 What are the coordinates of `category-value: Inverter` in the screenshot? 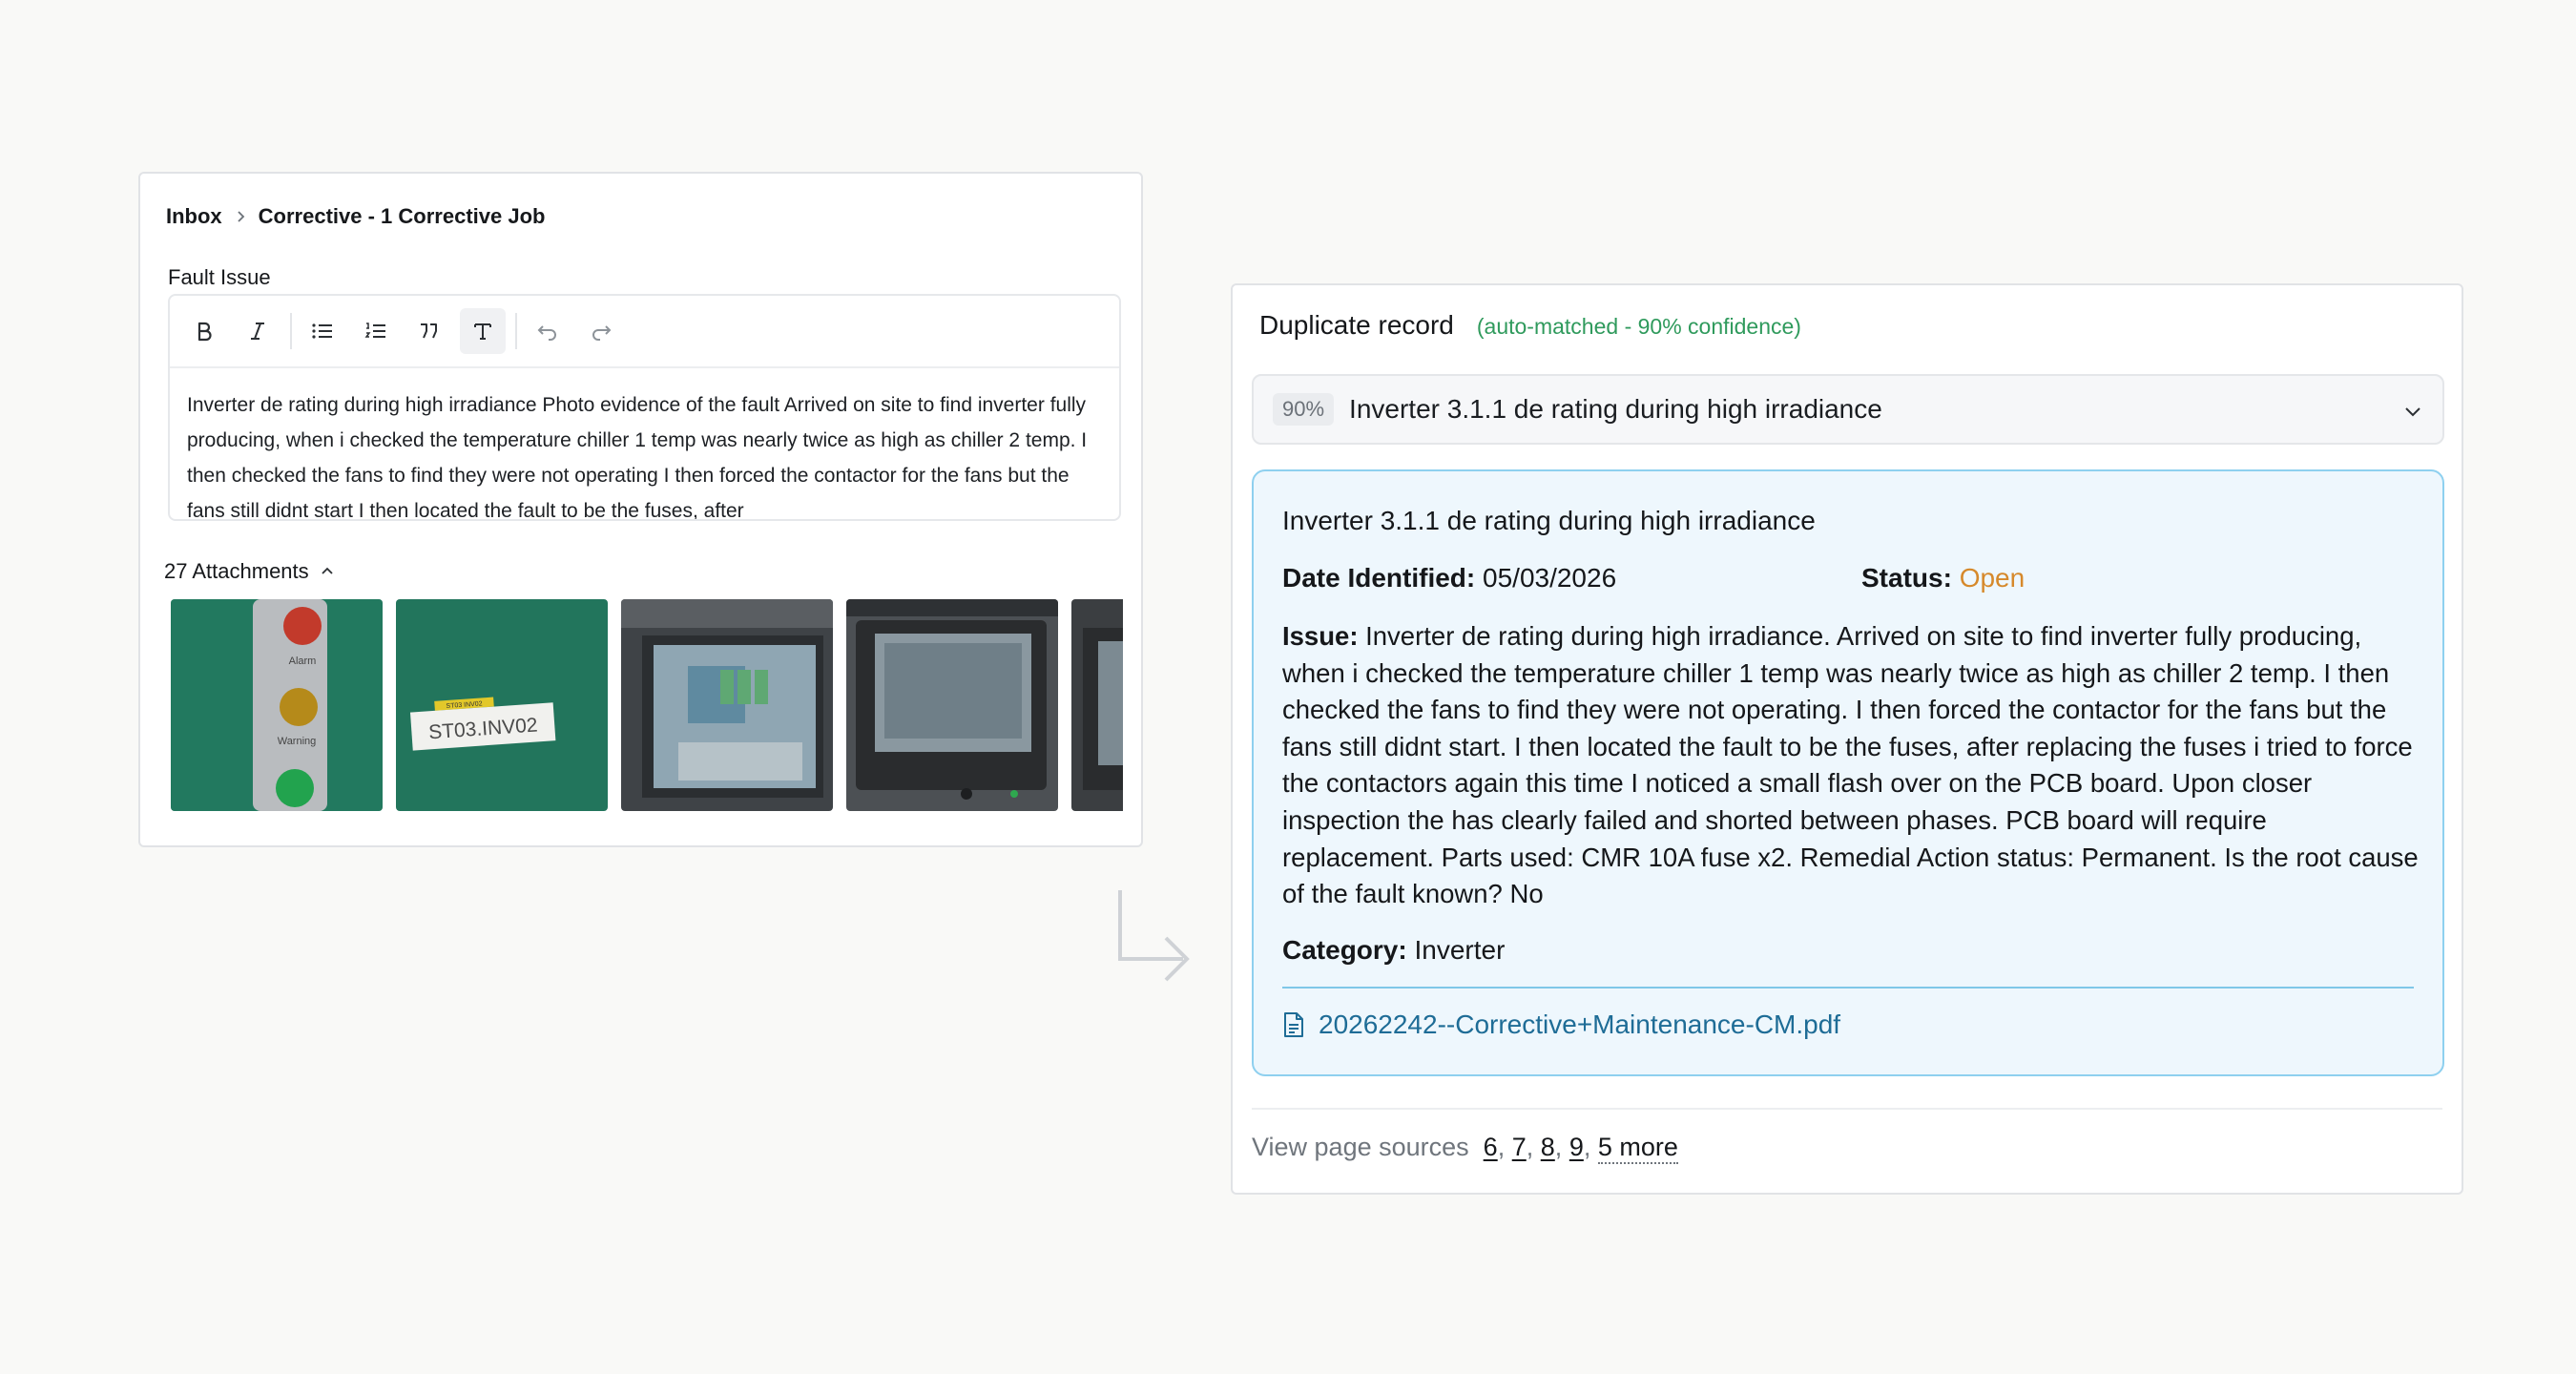 It's located at (1460, 950).